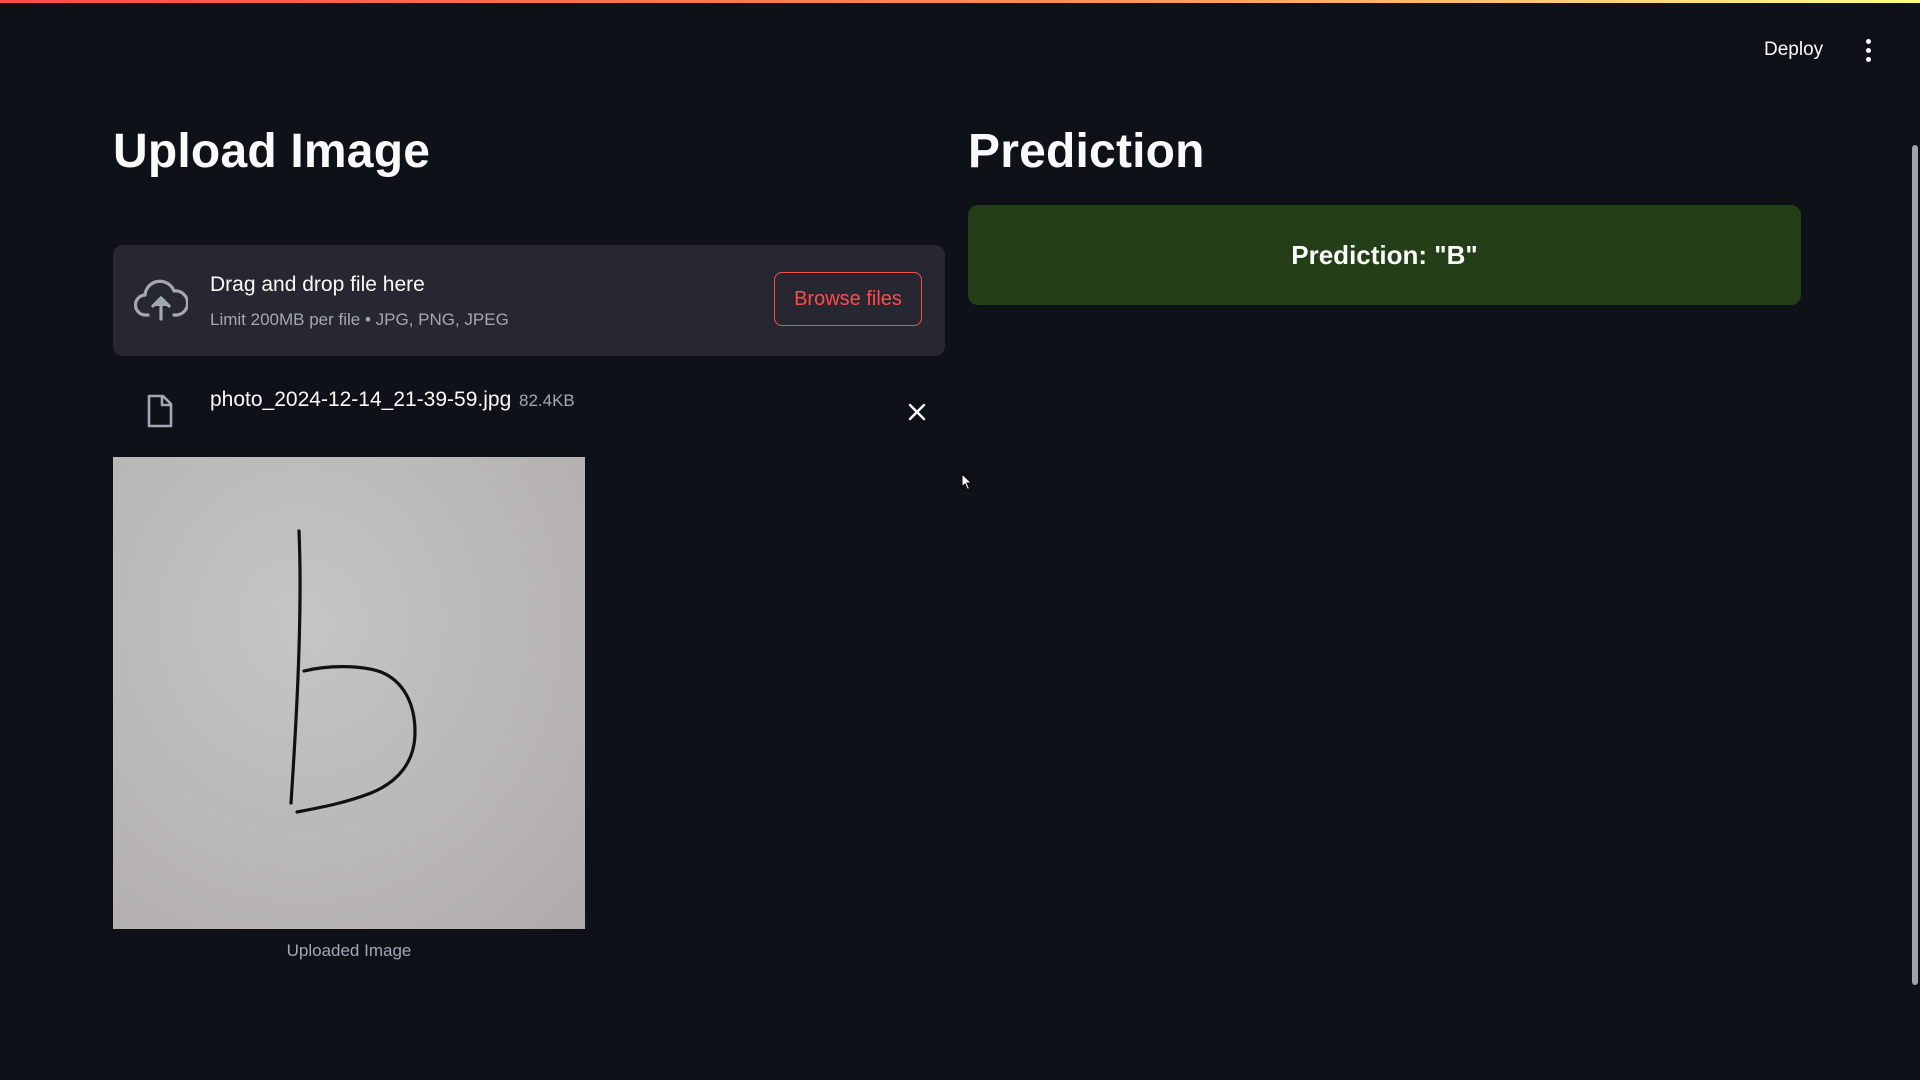 The image size is (1920, 1080). Describe the element at coordinates (161, 300) in the screenshot. I see `cloud-upload-icon` at that location.